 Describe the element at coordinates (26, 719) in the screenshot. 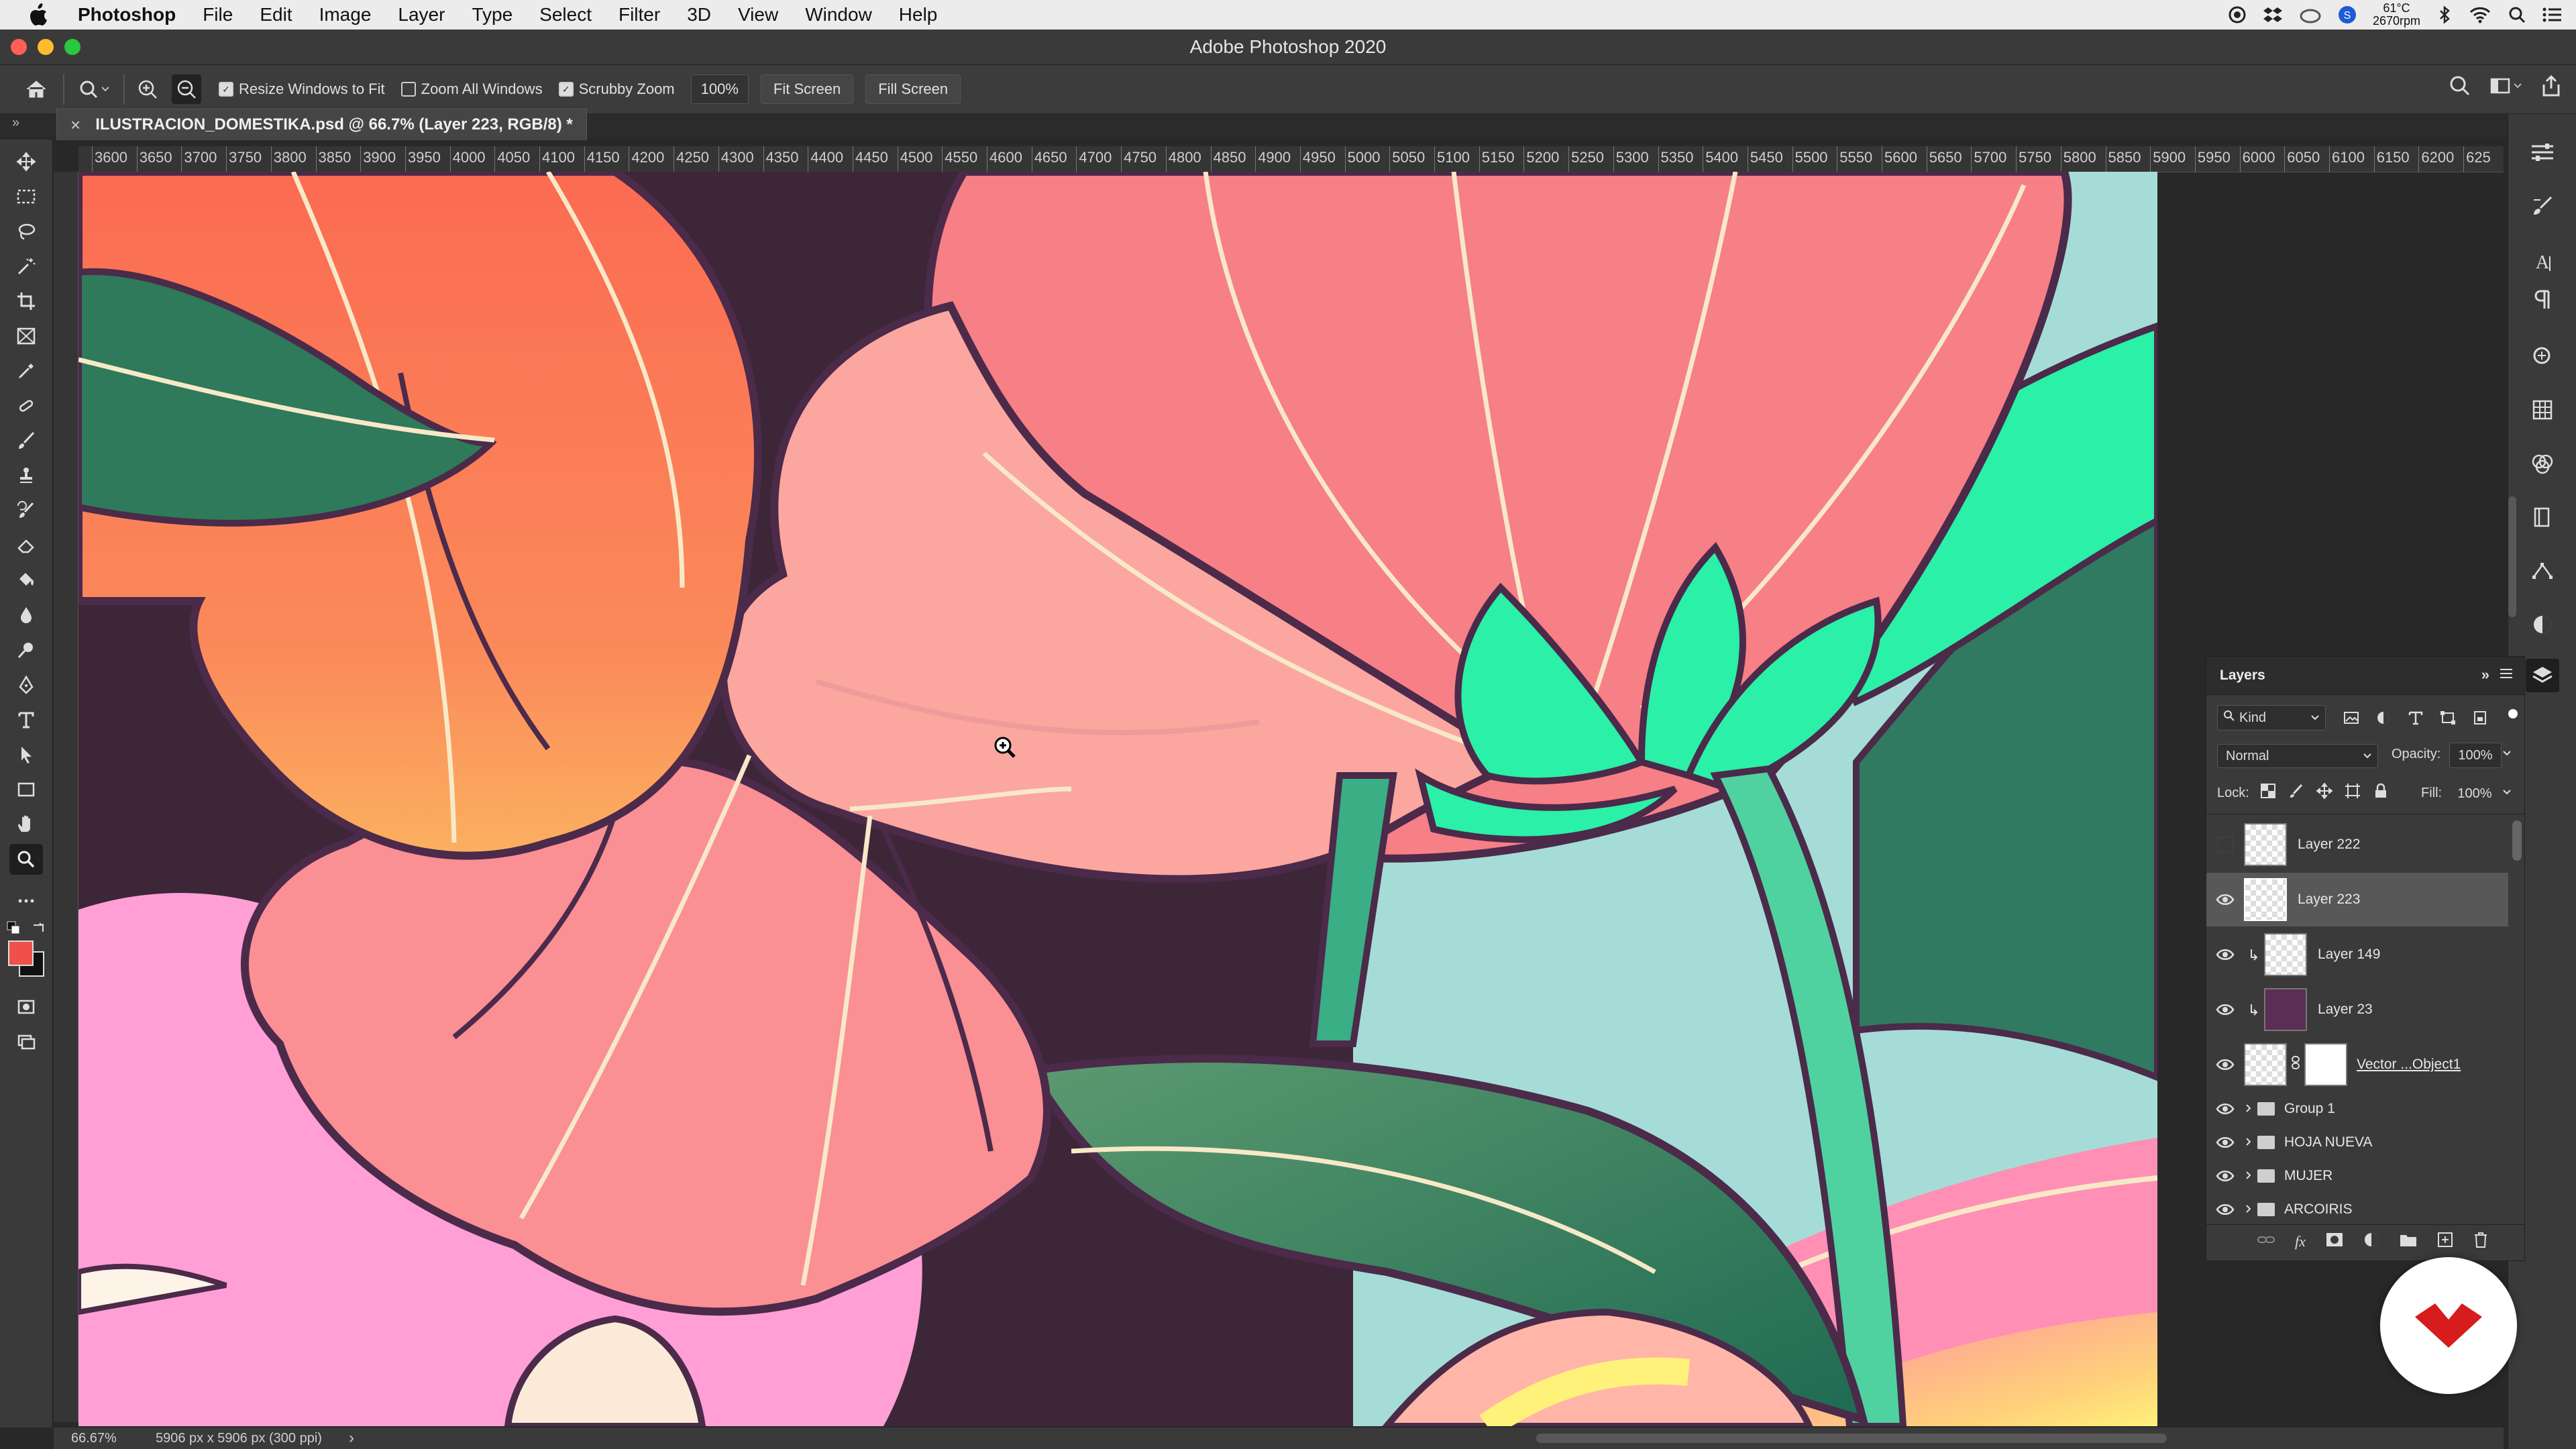

I see `type-tool-icon` at that location.